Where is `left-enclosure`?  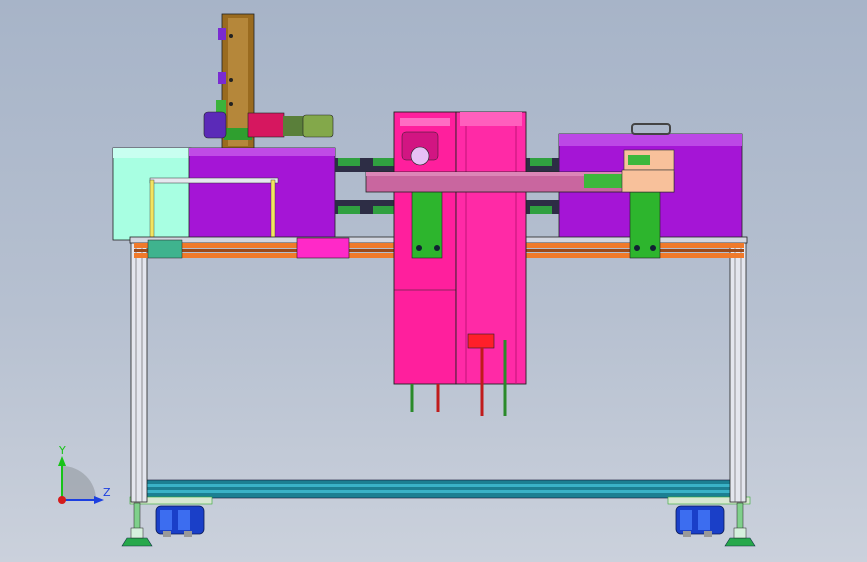 left-enclosure is located at coordinates (224, 194).